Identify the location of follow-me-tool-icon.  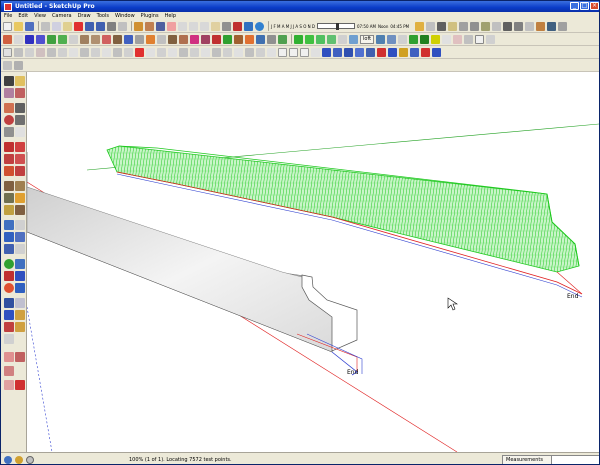
(20, 159).